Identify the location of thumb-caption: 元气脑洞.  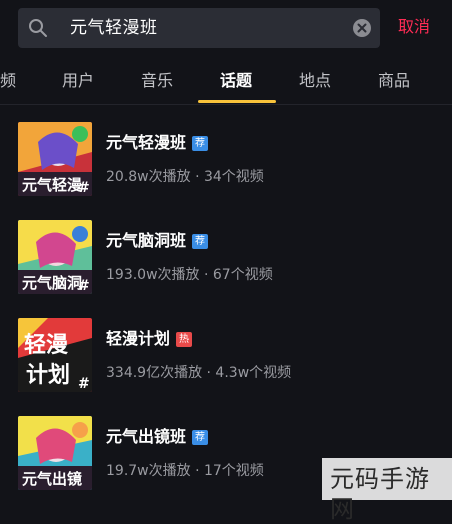
(52, 283).